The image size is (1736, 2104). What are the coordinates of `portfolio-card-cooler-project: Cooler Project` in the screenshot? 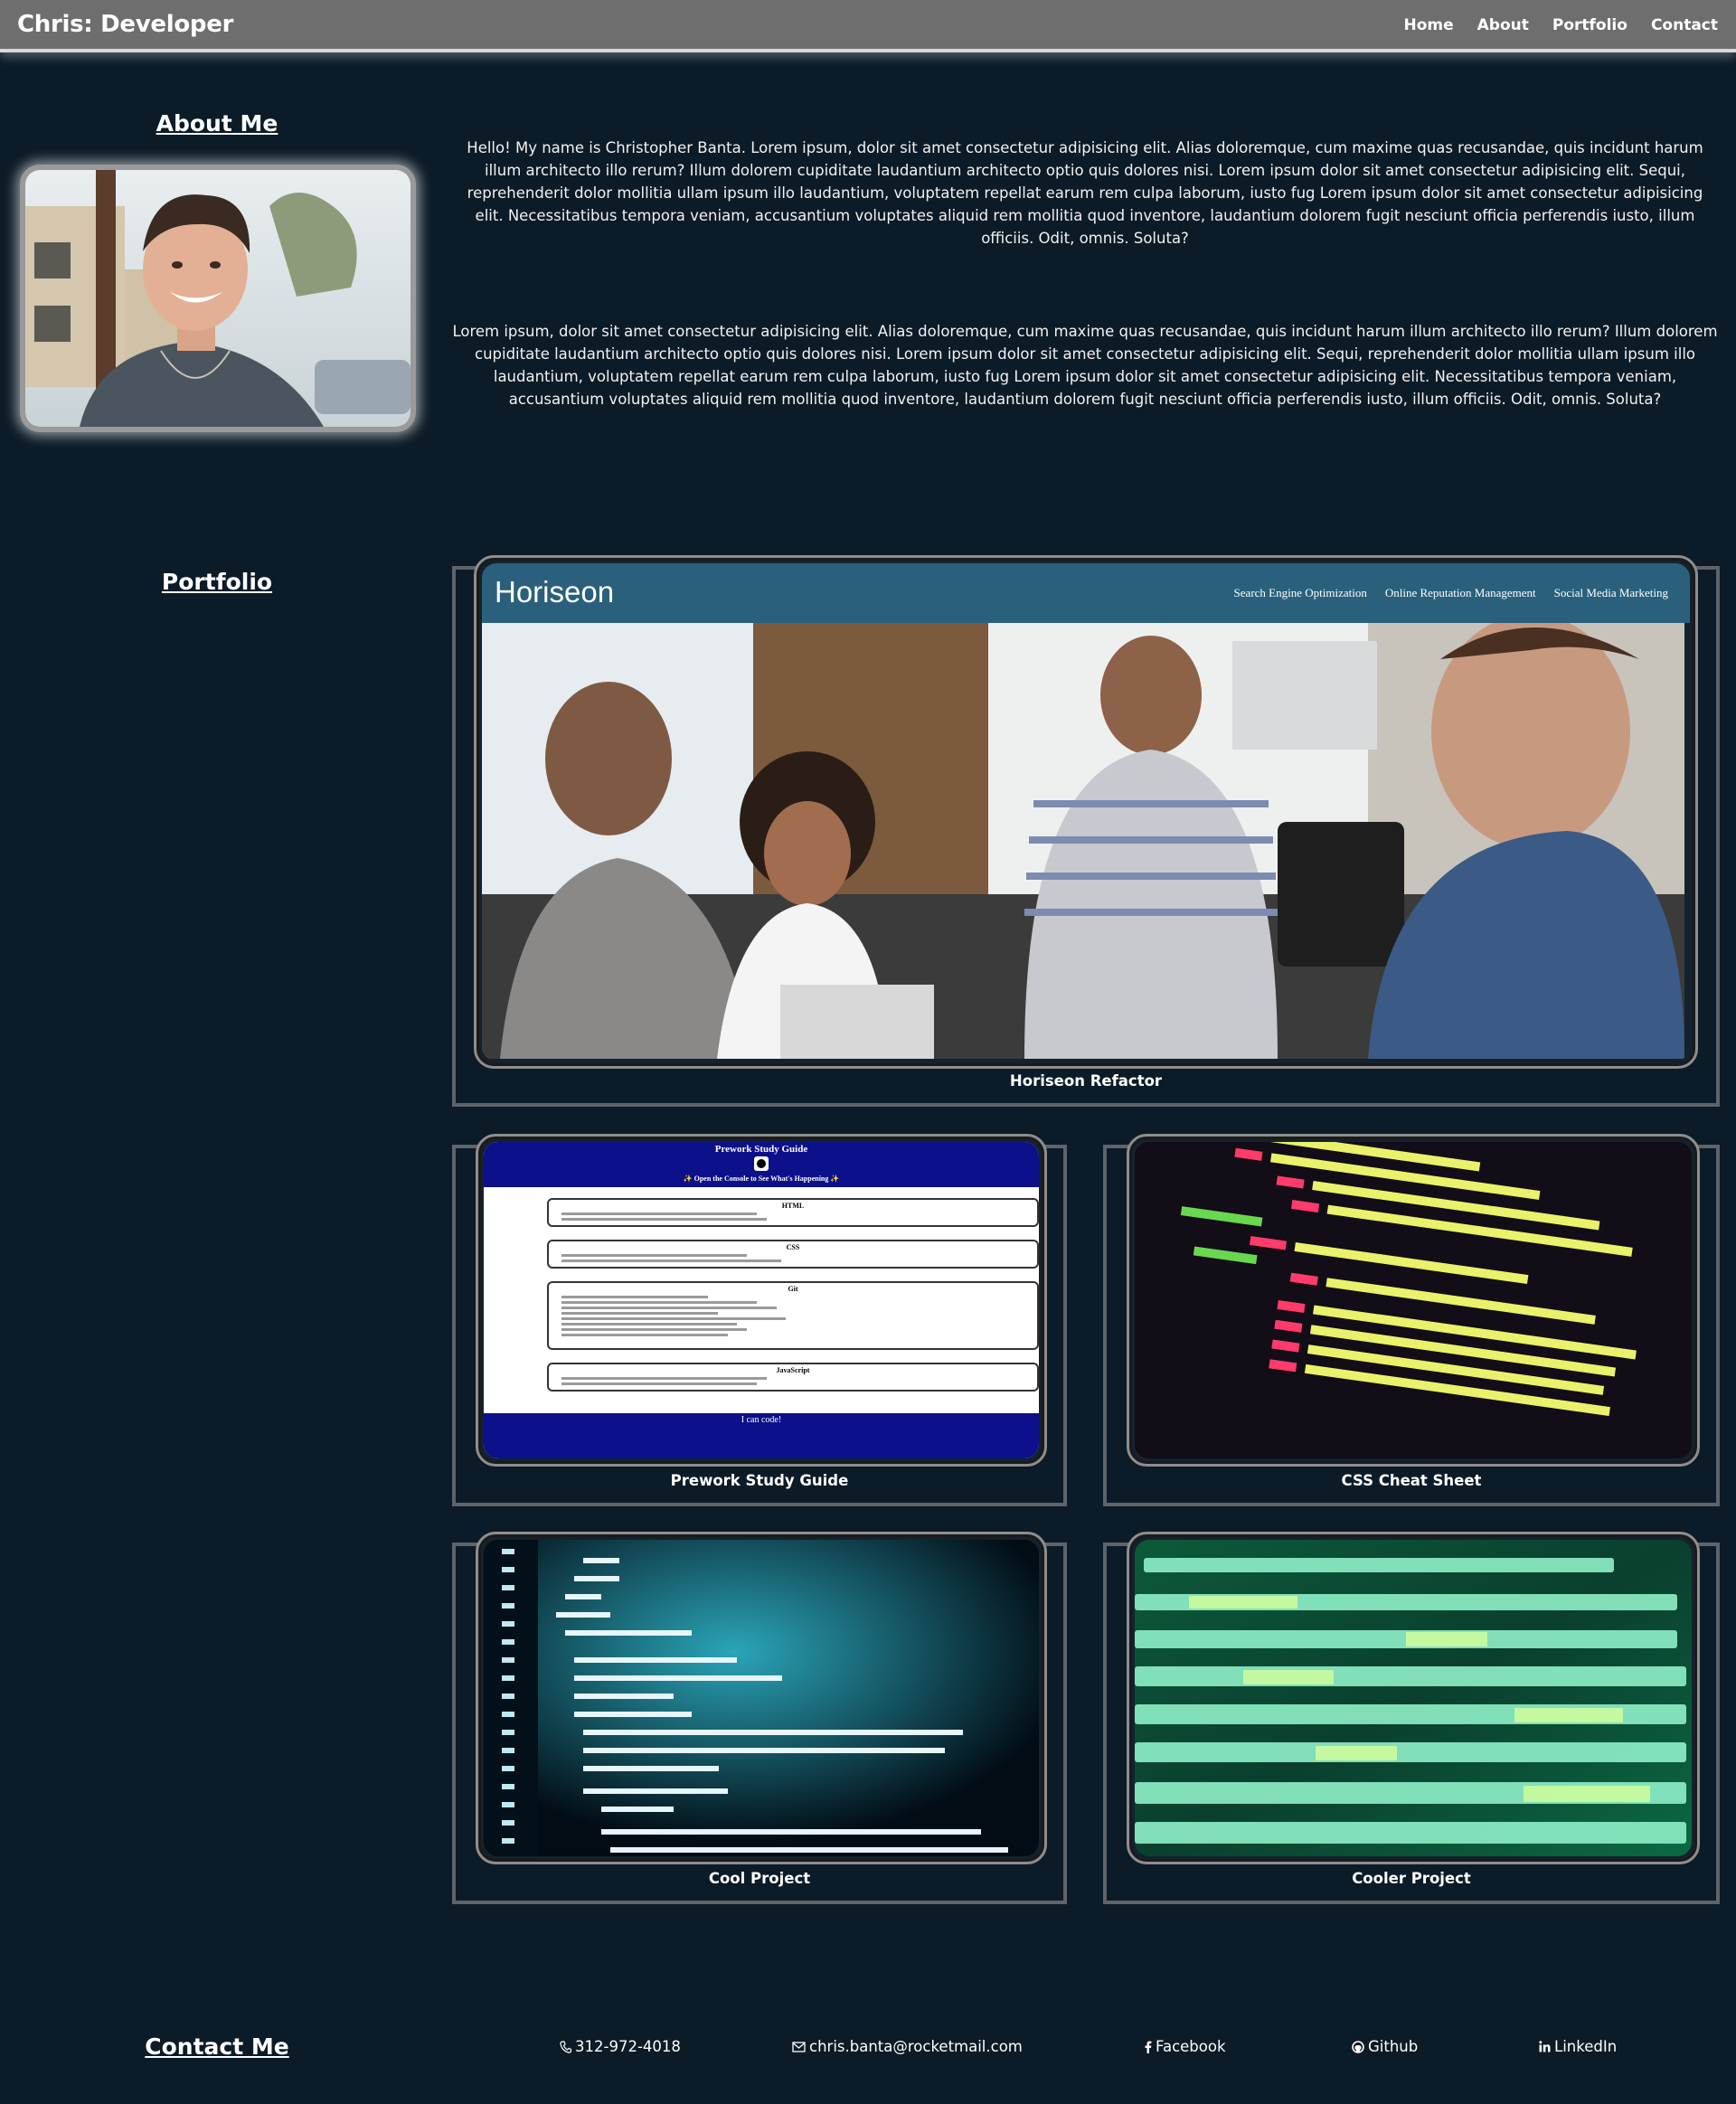 It's located at (1412, 1718).